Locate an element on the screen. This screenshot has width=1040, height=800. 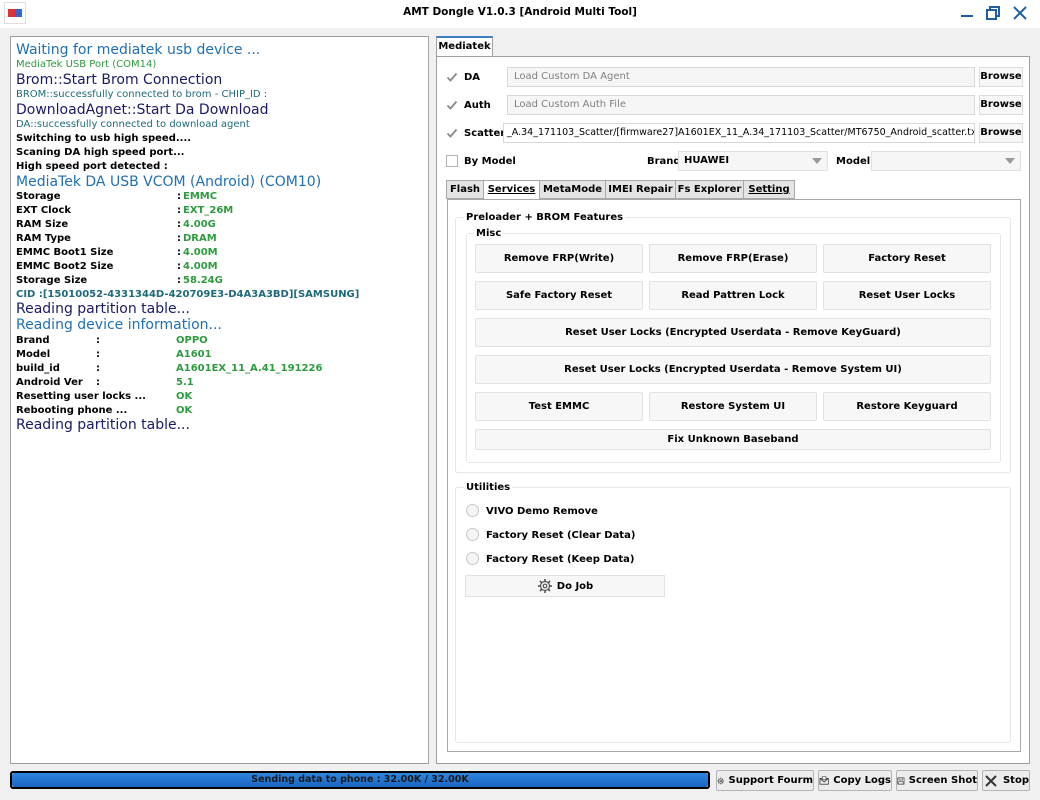
tab-services: Services is located at coordinates (511, 190).